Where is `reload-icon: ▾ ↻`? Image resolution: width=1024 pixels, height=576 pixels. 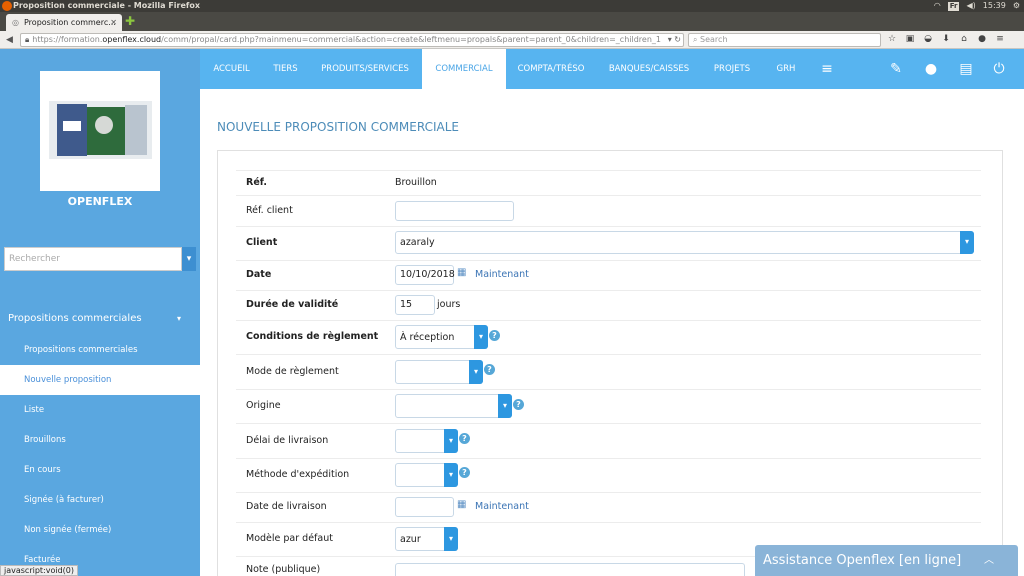
reload-icon: ▾ ↻ is located at coordinates (673, 40).